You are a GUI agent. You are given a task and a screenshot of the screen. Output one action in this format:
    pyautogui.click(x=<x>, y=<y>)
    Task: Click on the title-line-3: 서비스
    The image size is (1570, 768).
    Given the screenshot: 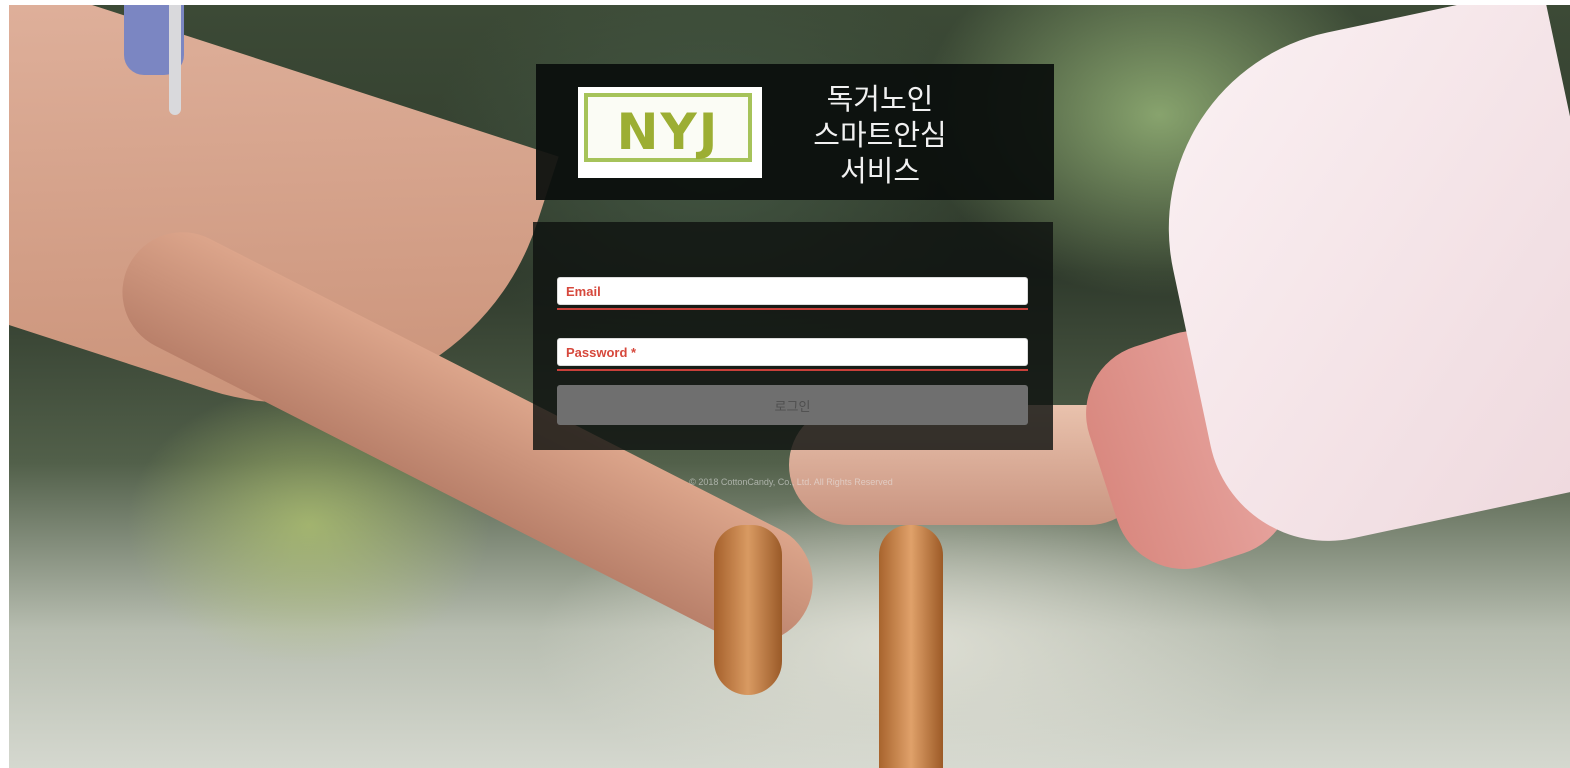 What is the action you would take?
    pyautogui.click(x=880, y=171)
    